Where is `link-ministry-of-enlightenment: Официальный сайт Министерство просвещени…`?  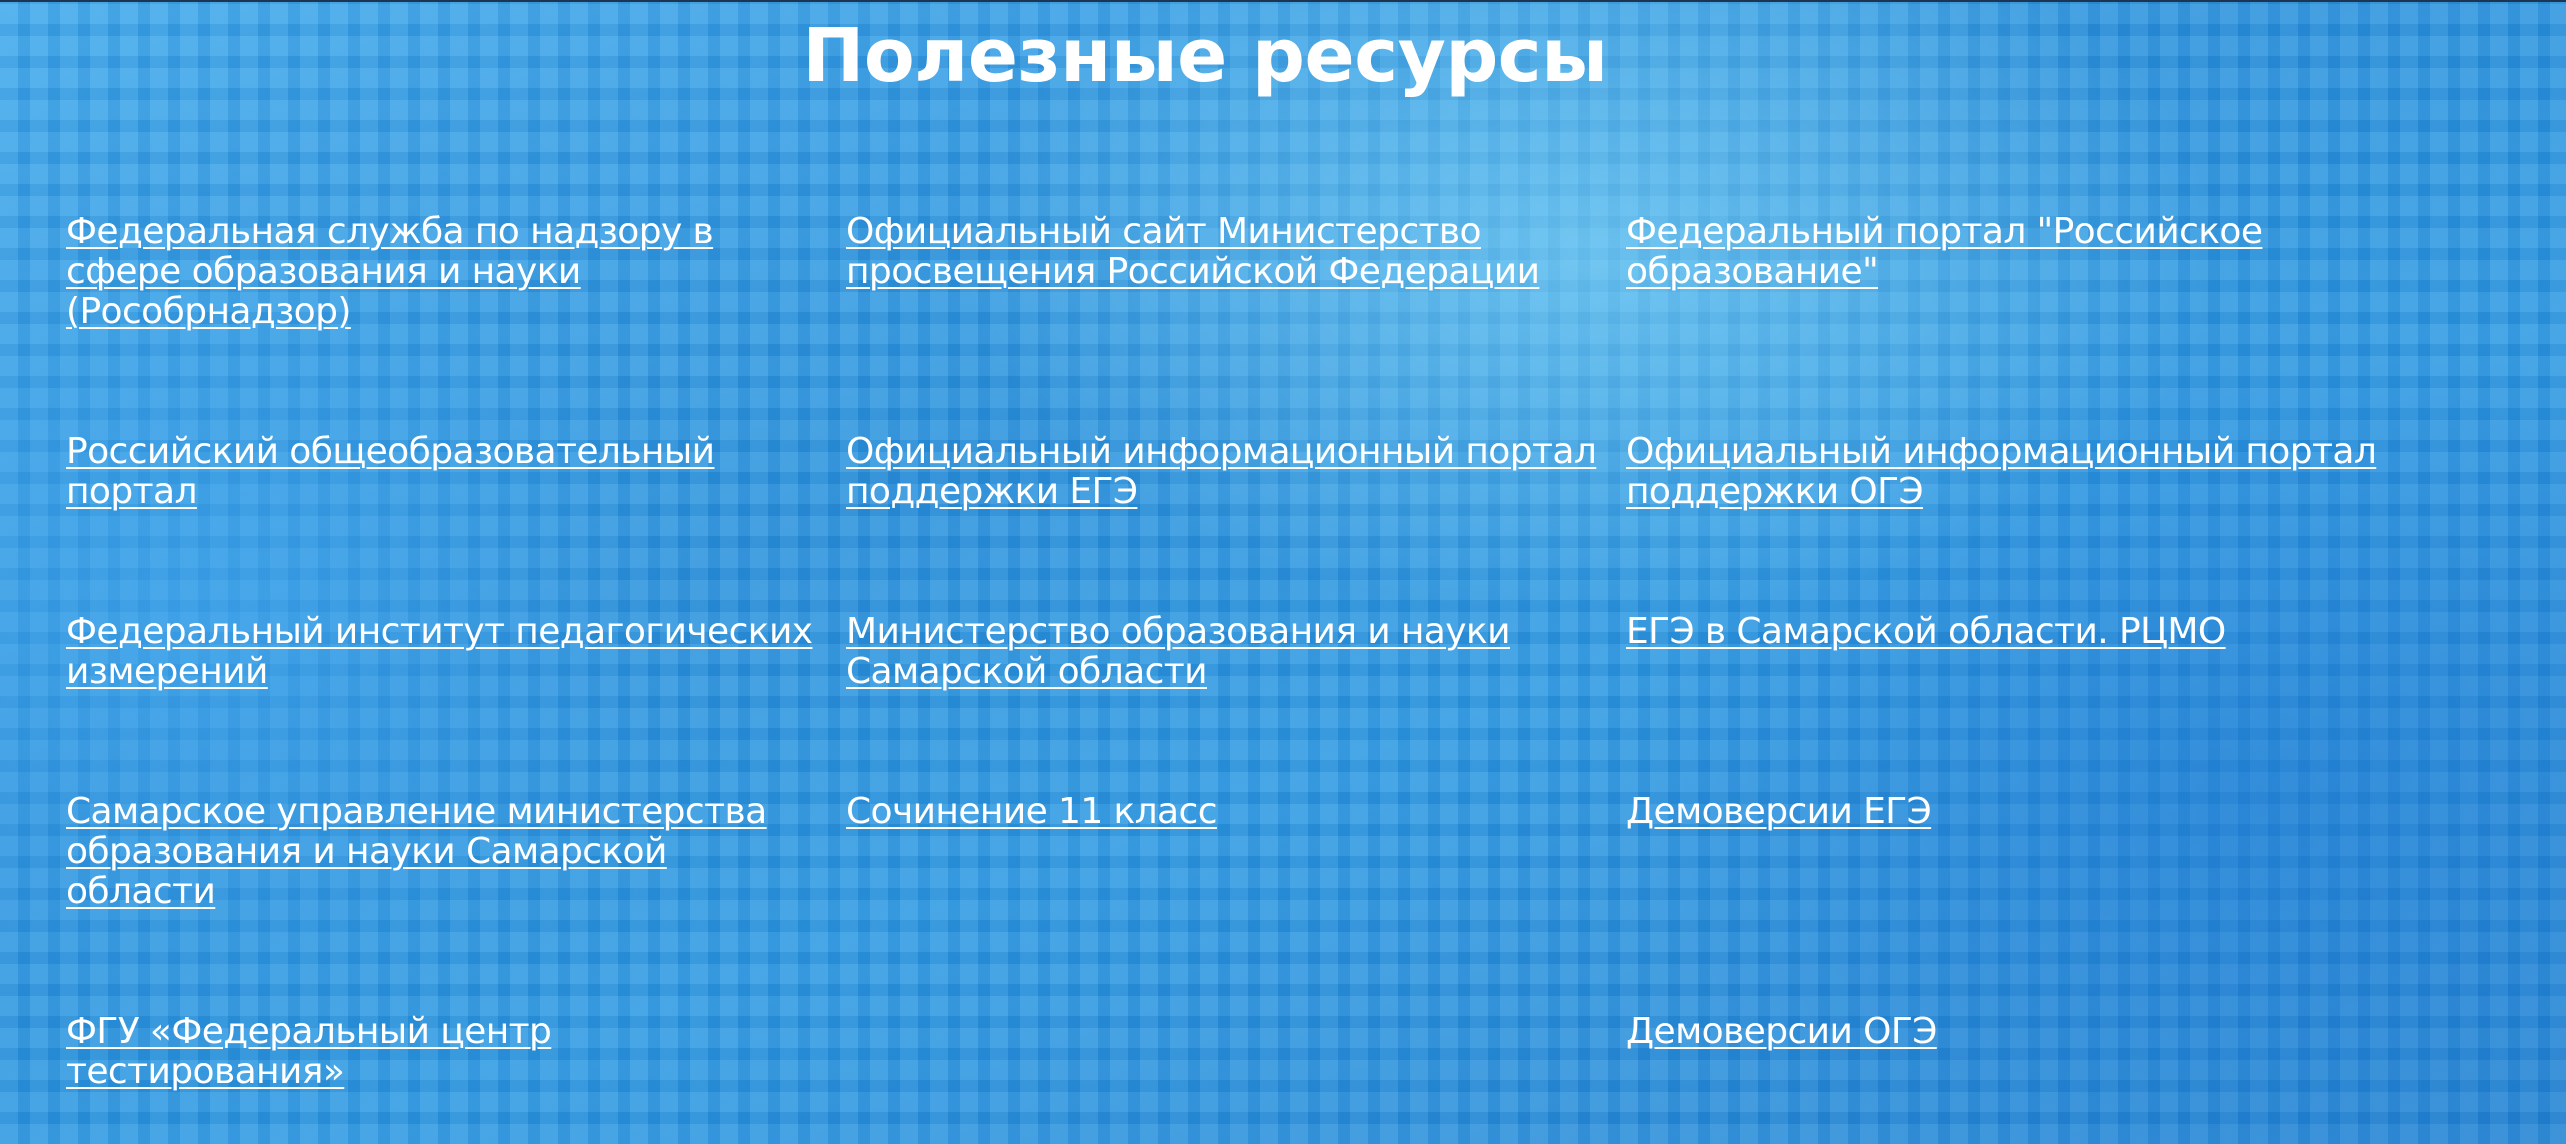 link-ministry-of-enlightenment: Официальный сайт Министерство просвещени… is located at coordinates (1226, 252).